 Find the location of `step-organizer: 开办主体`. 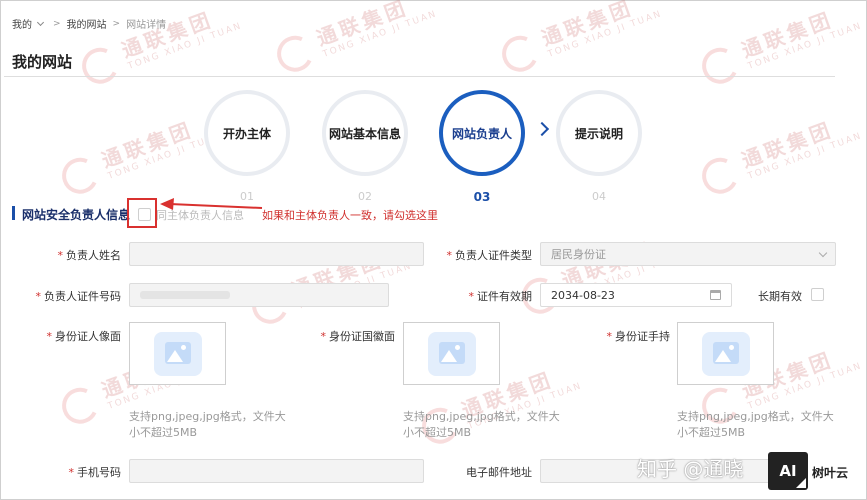

step-organizer: 开办主体 is located at coordinates (247, 133).